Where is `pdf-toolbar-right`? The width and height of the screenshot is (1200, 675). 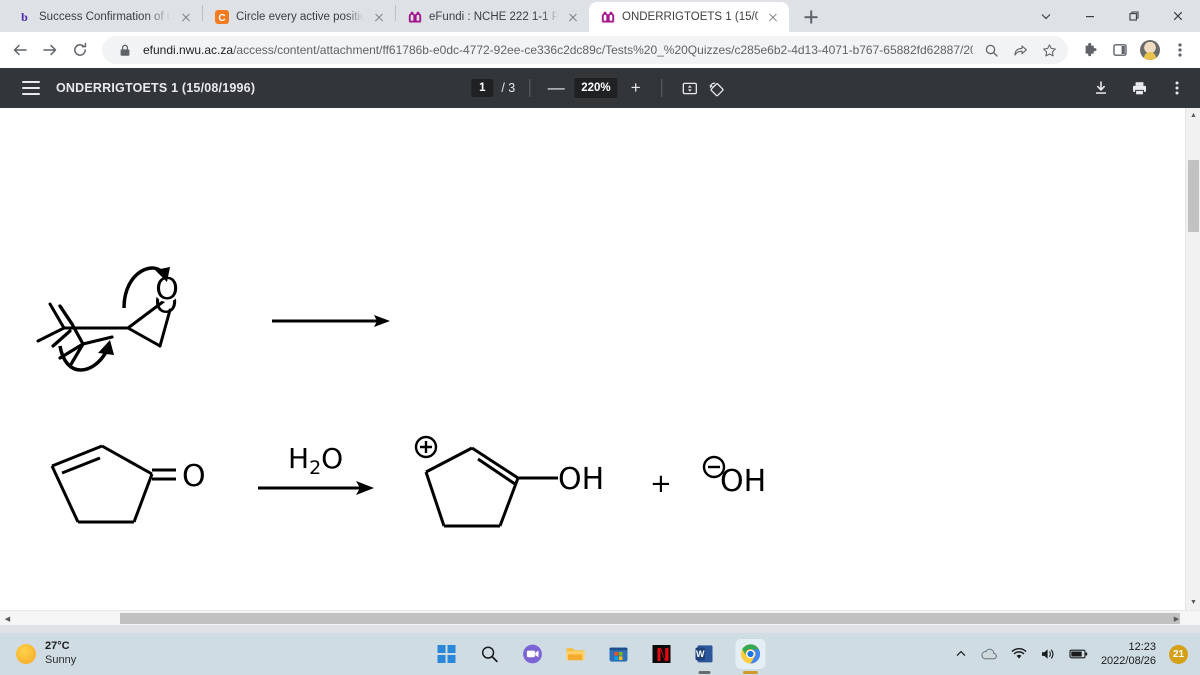
pdf-toolbar-right is located at coordinates (1139, 88).